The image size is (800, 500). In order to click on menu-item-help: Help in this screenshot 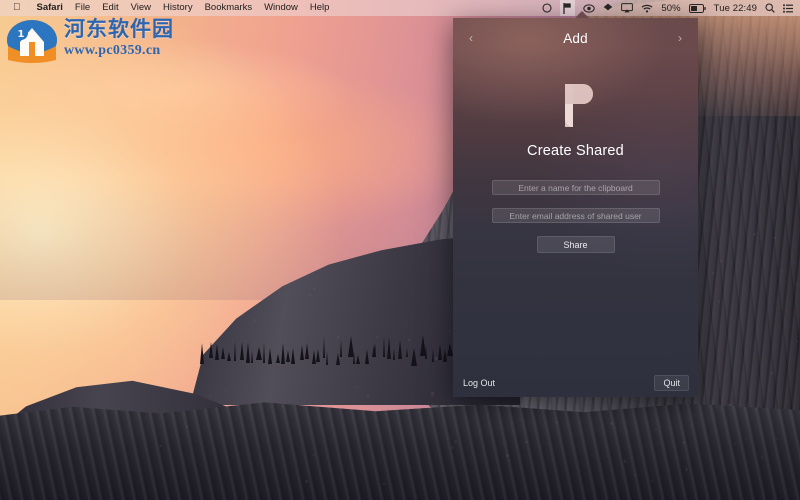, I will do `click(320, 8)`.